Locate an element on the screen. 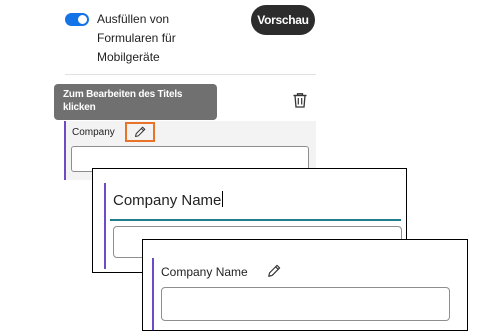 The image size is (478, 334). divider is located at coordinates (190, 74).